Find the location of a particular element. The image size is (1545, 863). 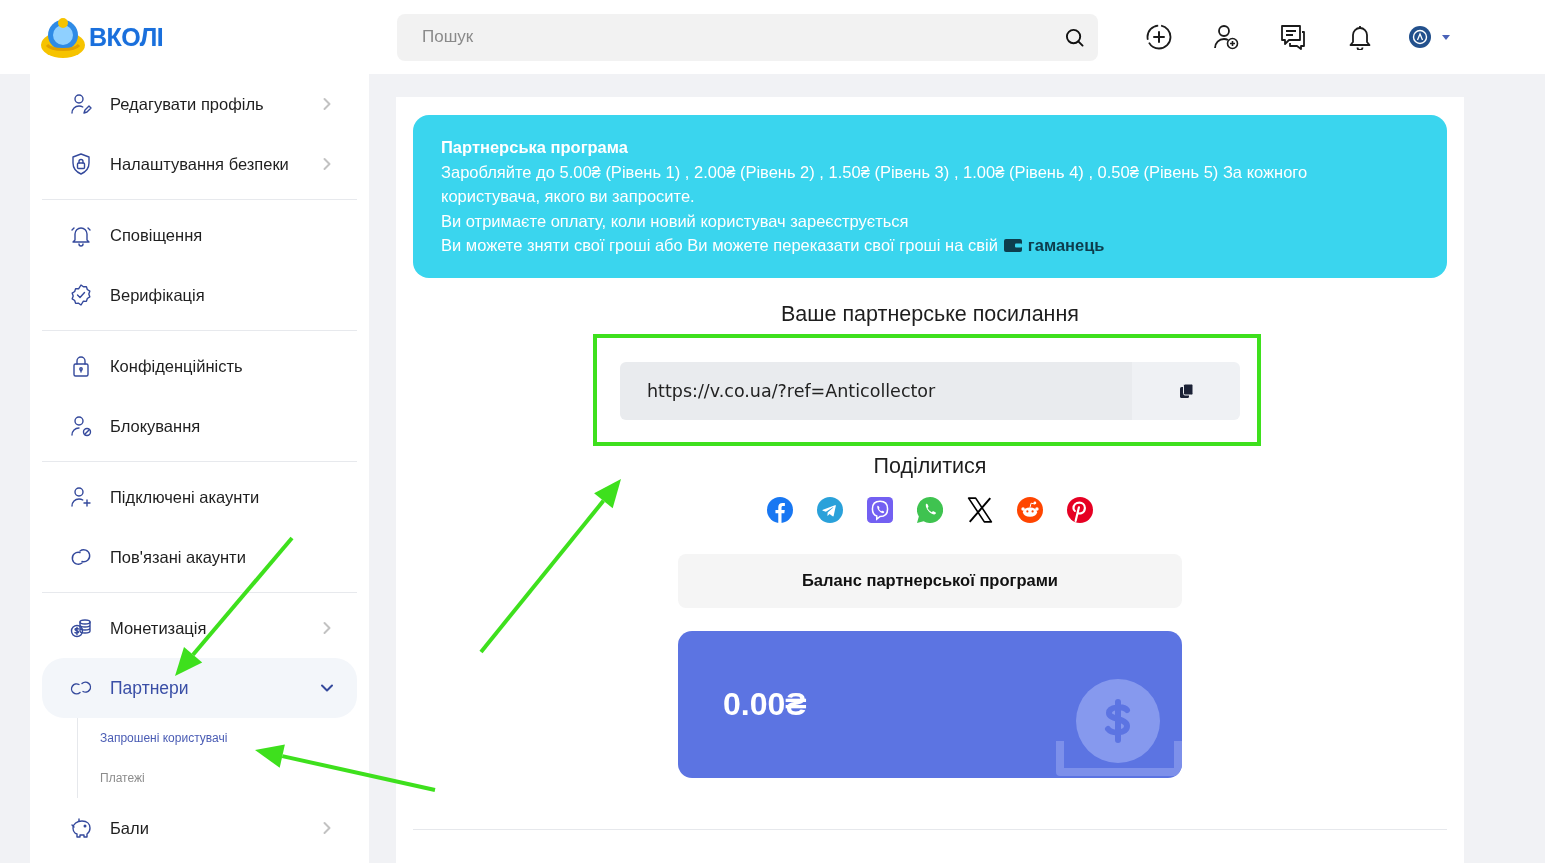

wallet-icon is located at coordinates (1012, 245).